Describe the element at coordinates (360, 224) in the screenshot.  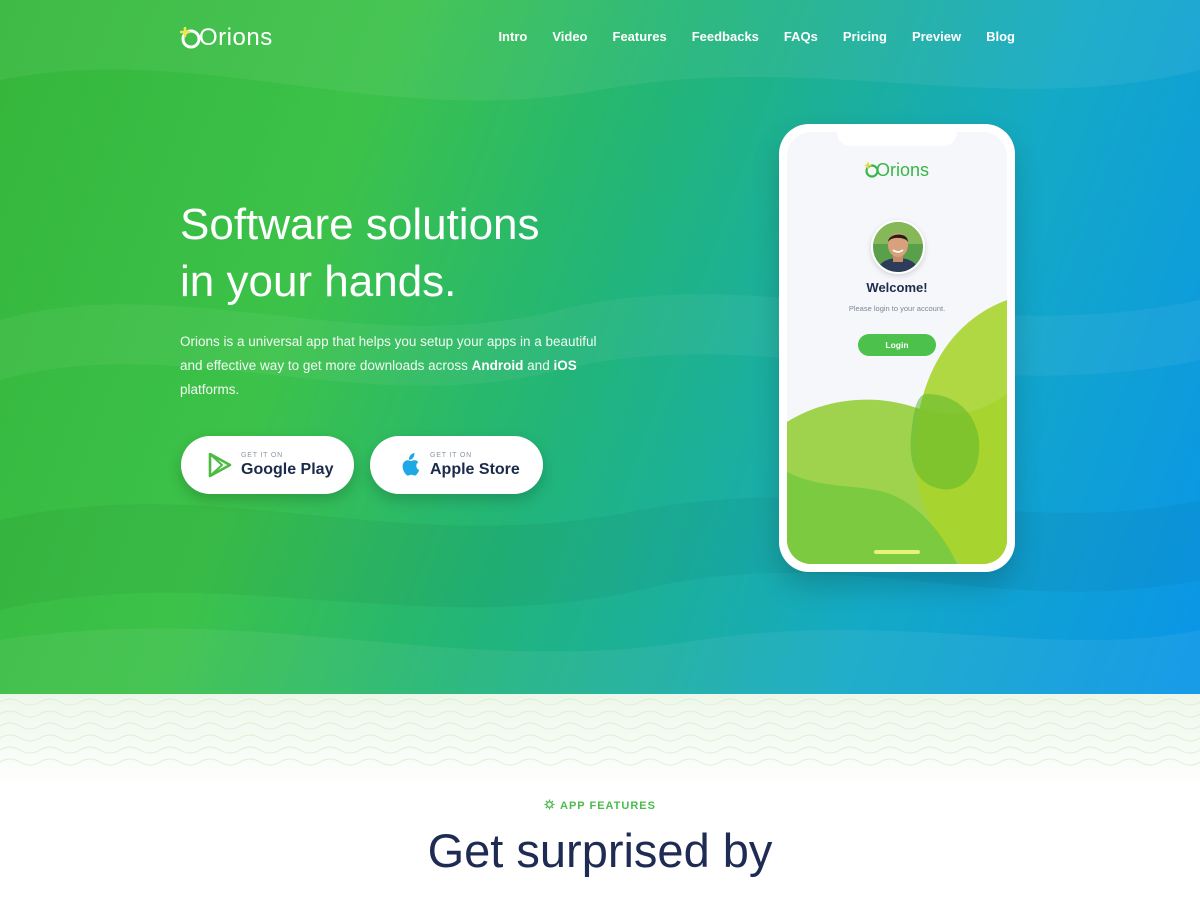
I see `headline-line-1: Software solutions` at that location.